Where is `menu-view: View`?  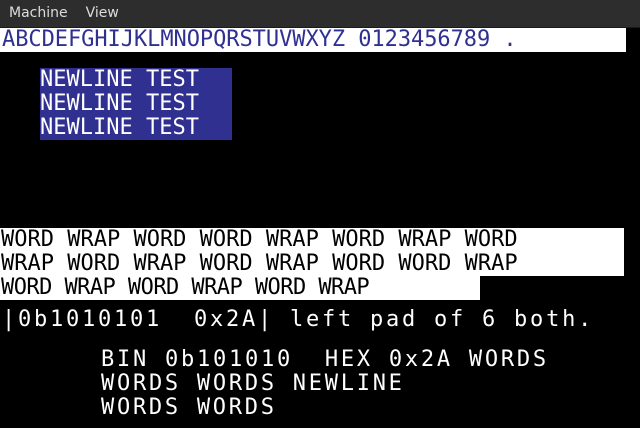
menu-view: View is located at coordinates (102, 13).